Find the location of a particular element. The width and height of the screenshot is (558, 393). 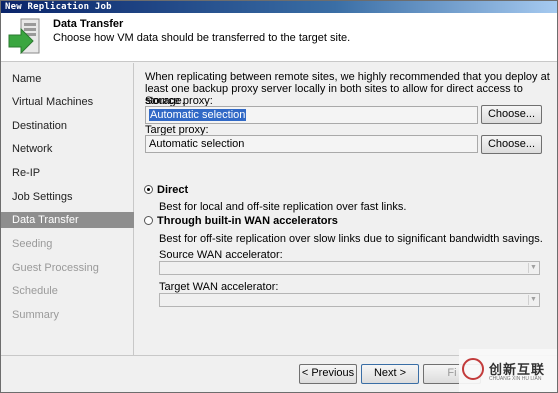

sidebar-item-re-ip: Re-IP is located at coordinates (67, 173).